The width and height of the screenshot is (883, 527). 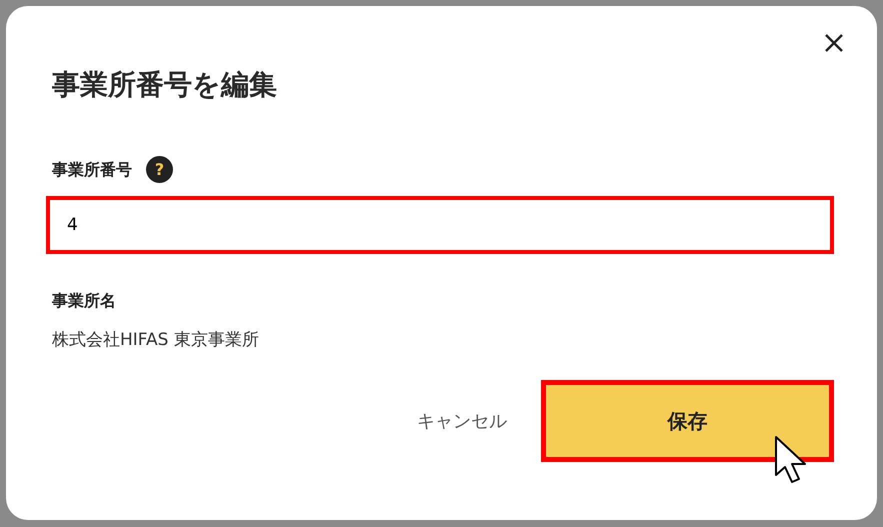 I want to click on field-value: 株式会社HIFAS 東京事業所, so click(x=156, y=340).